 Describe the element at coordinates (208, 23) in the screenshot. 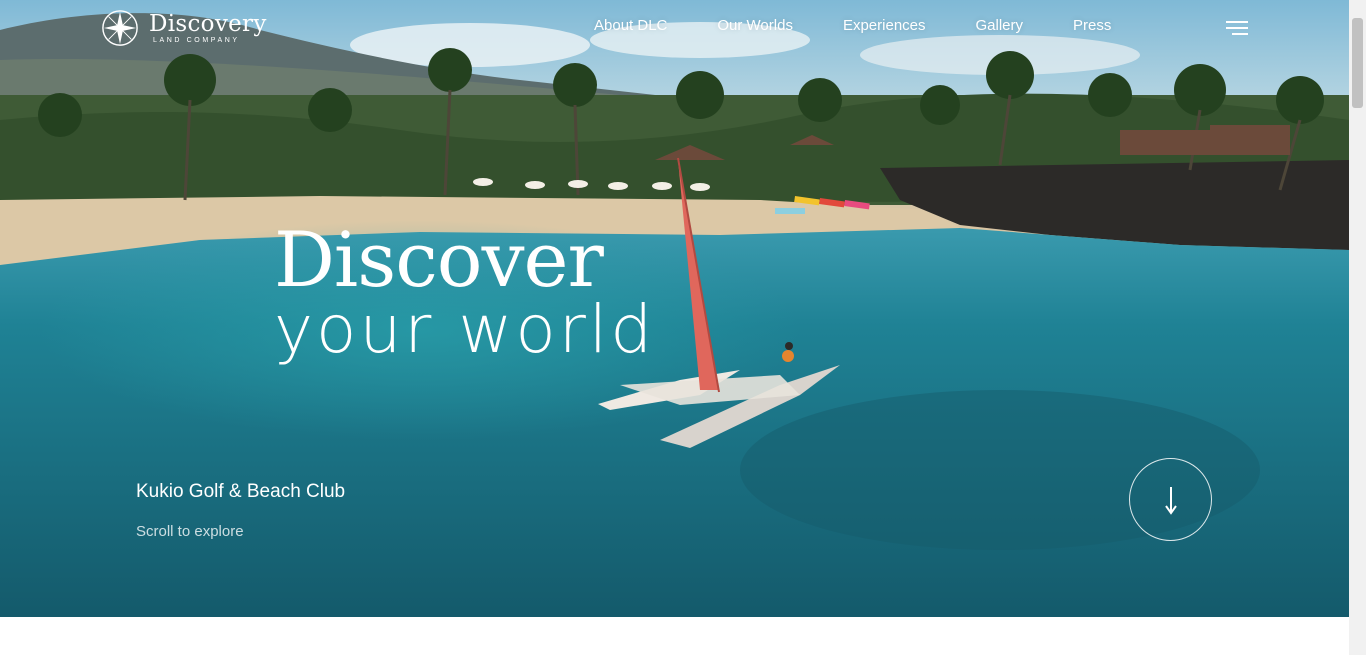

I see `brand-name: Discovery` at that location.